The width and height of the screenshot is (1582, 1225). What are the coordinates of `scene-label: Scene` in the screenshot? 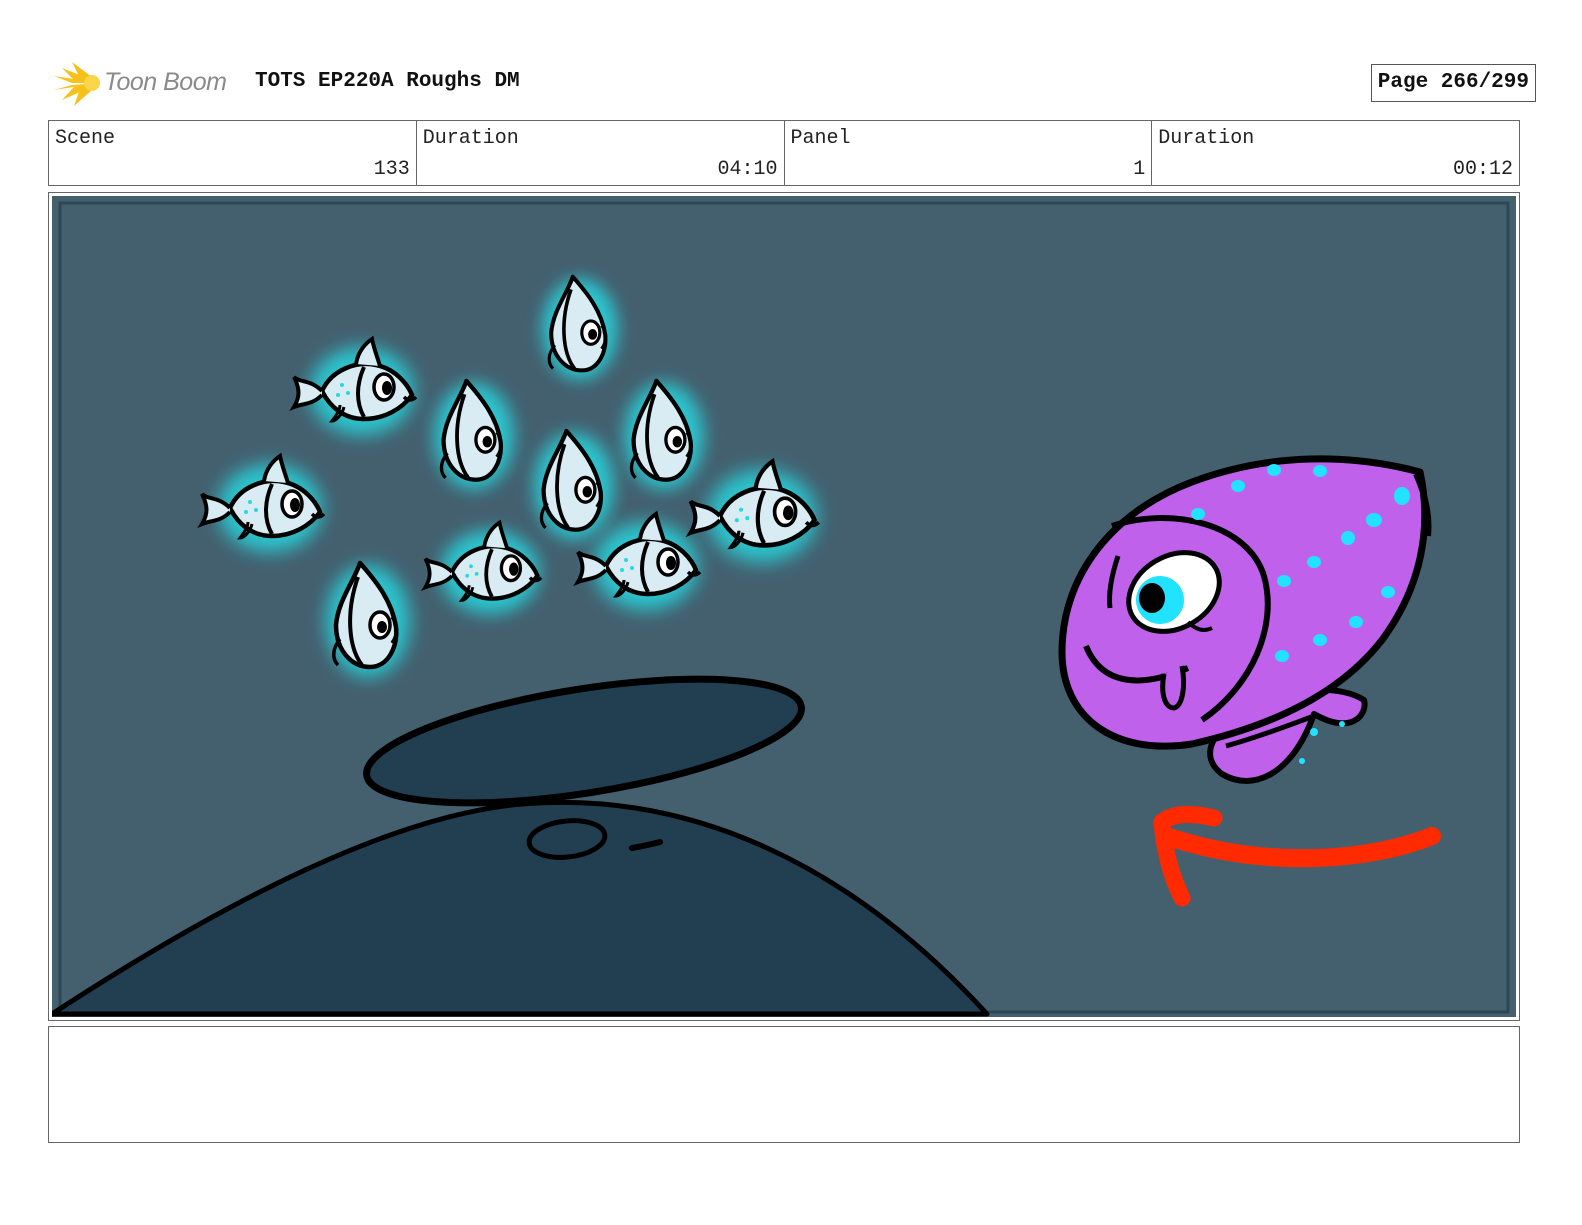 It's located at (85, 138).